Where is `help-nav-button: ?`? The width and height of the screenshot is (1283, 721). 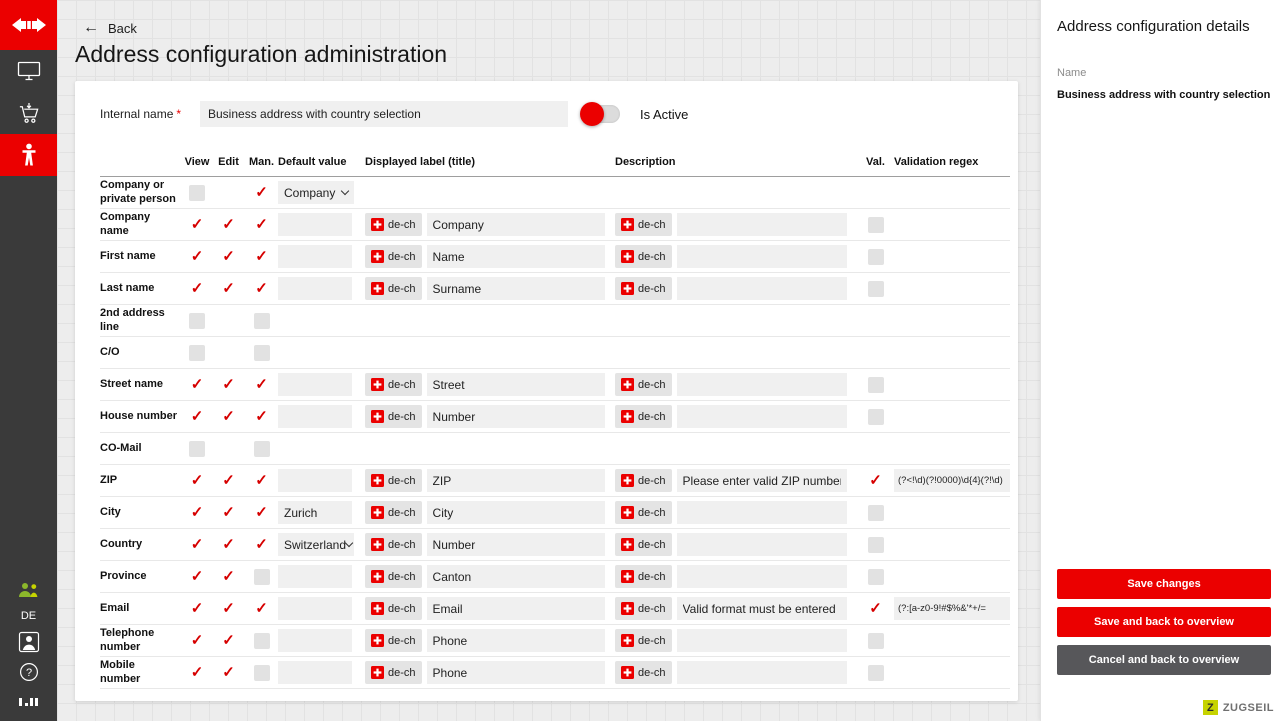 help-nav-button: ? is located at coordinates (28, 672).